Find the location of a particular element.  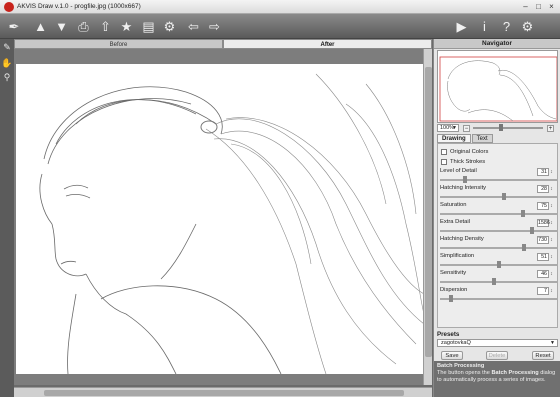

view-tabs: Before After is located at coordinates (223, 44).